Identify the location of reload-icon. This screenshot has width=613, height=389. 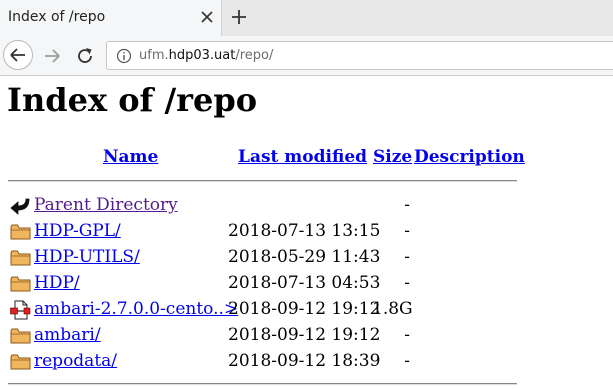
(85, 56).